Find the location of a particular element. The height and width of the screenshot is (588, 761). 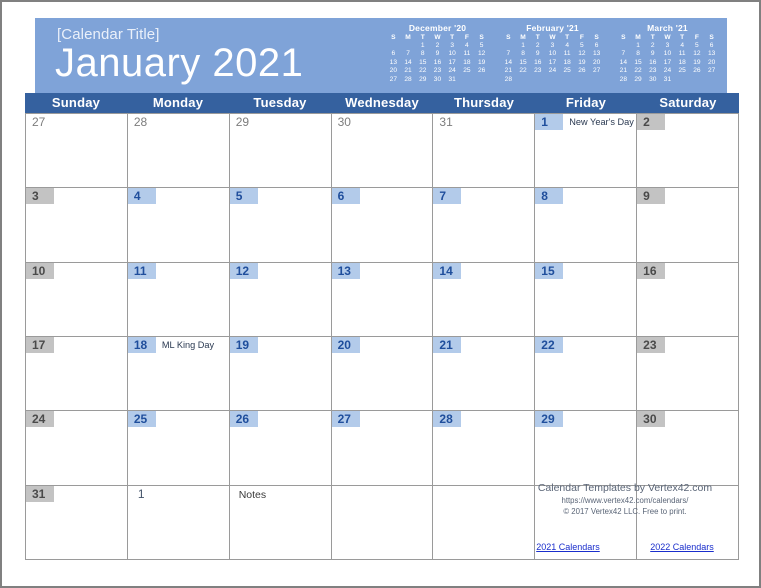

day-number: 10 is located at coordinates (40, 270).